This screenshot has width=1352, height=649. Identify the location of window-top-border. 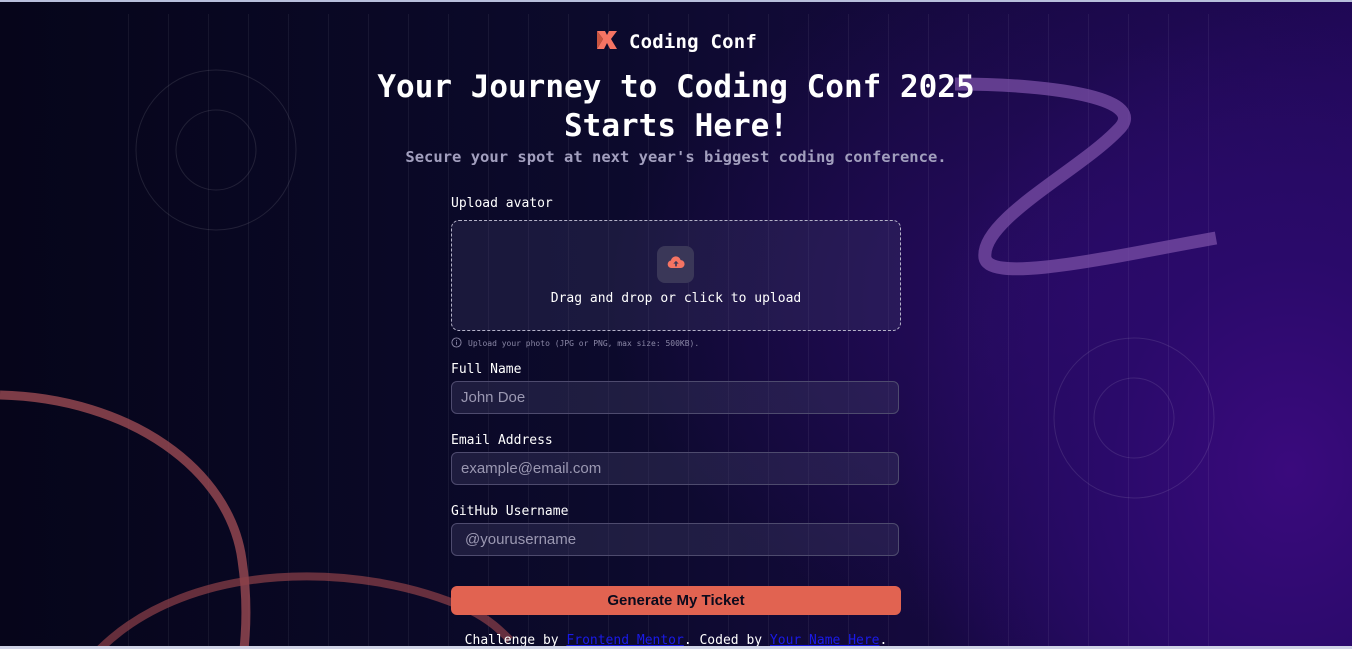
(676, 1).